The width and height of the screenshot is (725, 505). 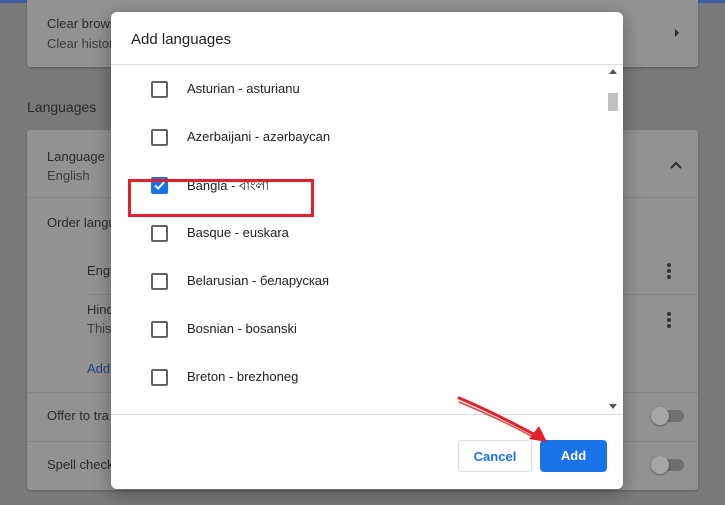 I want to click on add-languages-link: Add, so click(x=98, y=368).